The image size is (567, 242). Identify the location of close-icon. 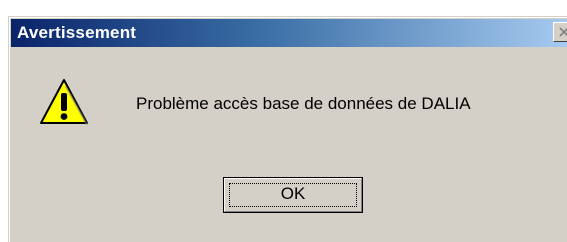
(563, 32).